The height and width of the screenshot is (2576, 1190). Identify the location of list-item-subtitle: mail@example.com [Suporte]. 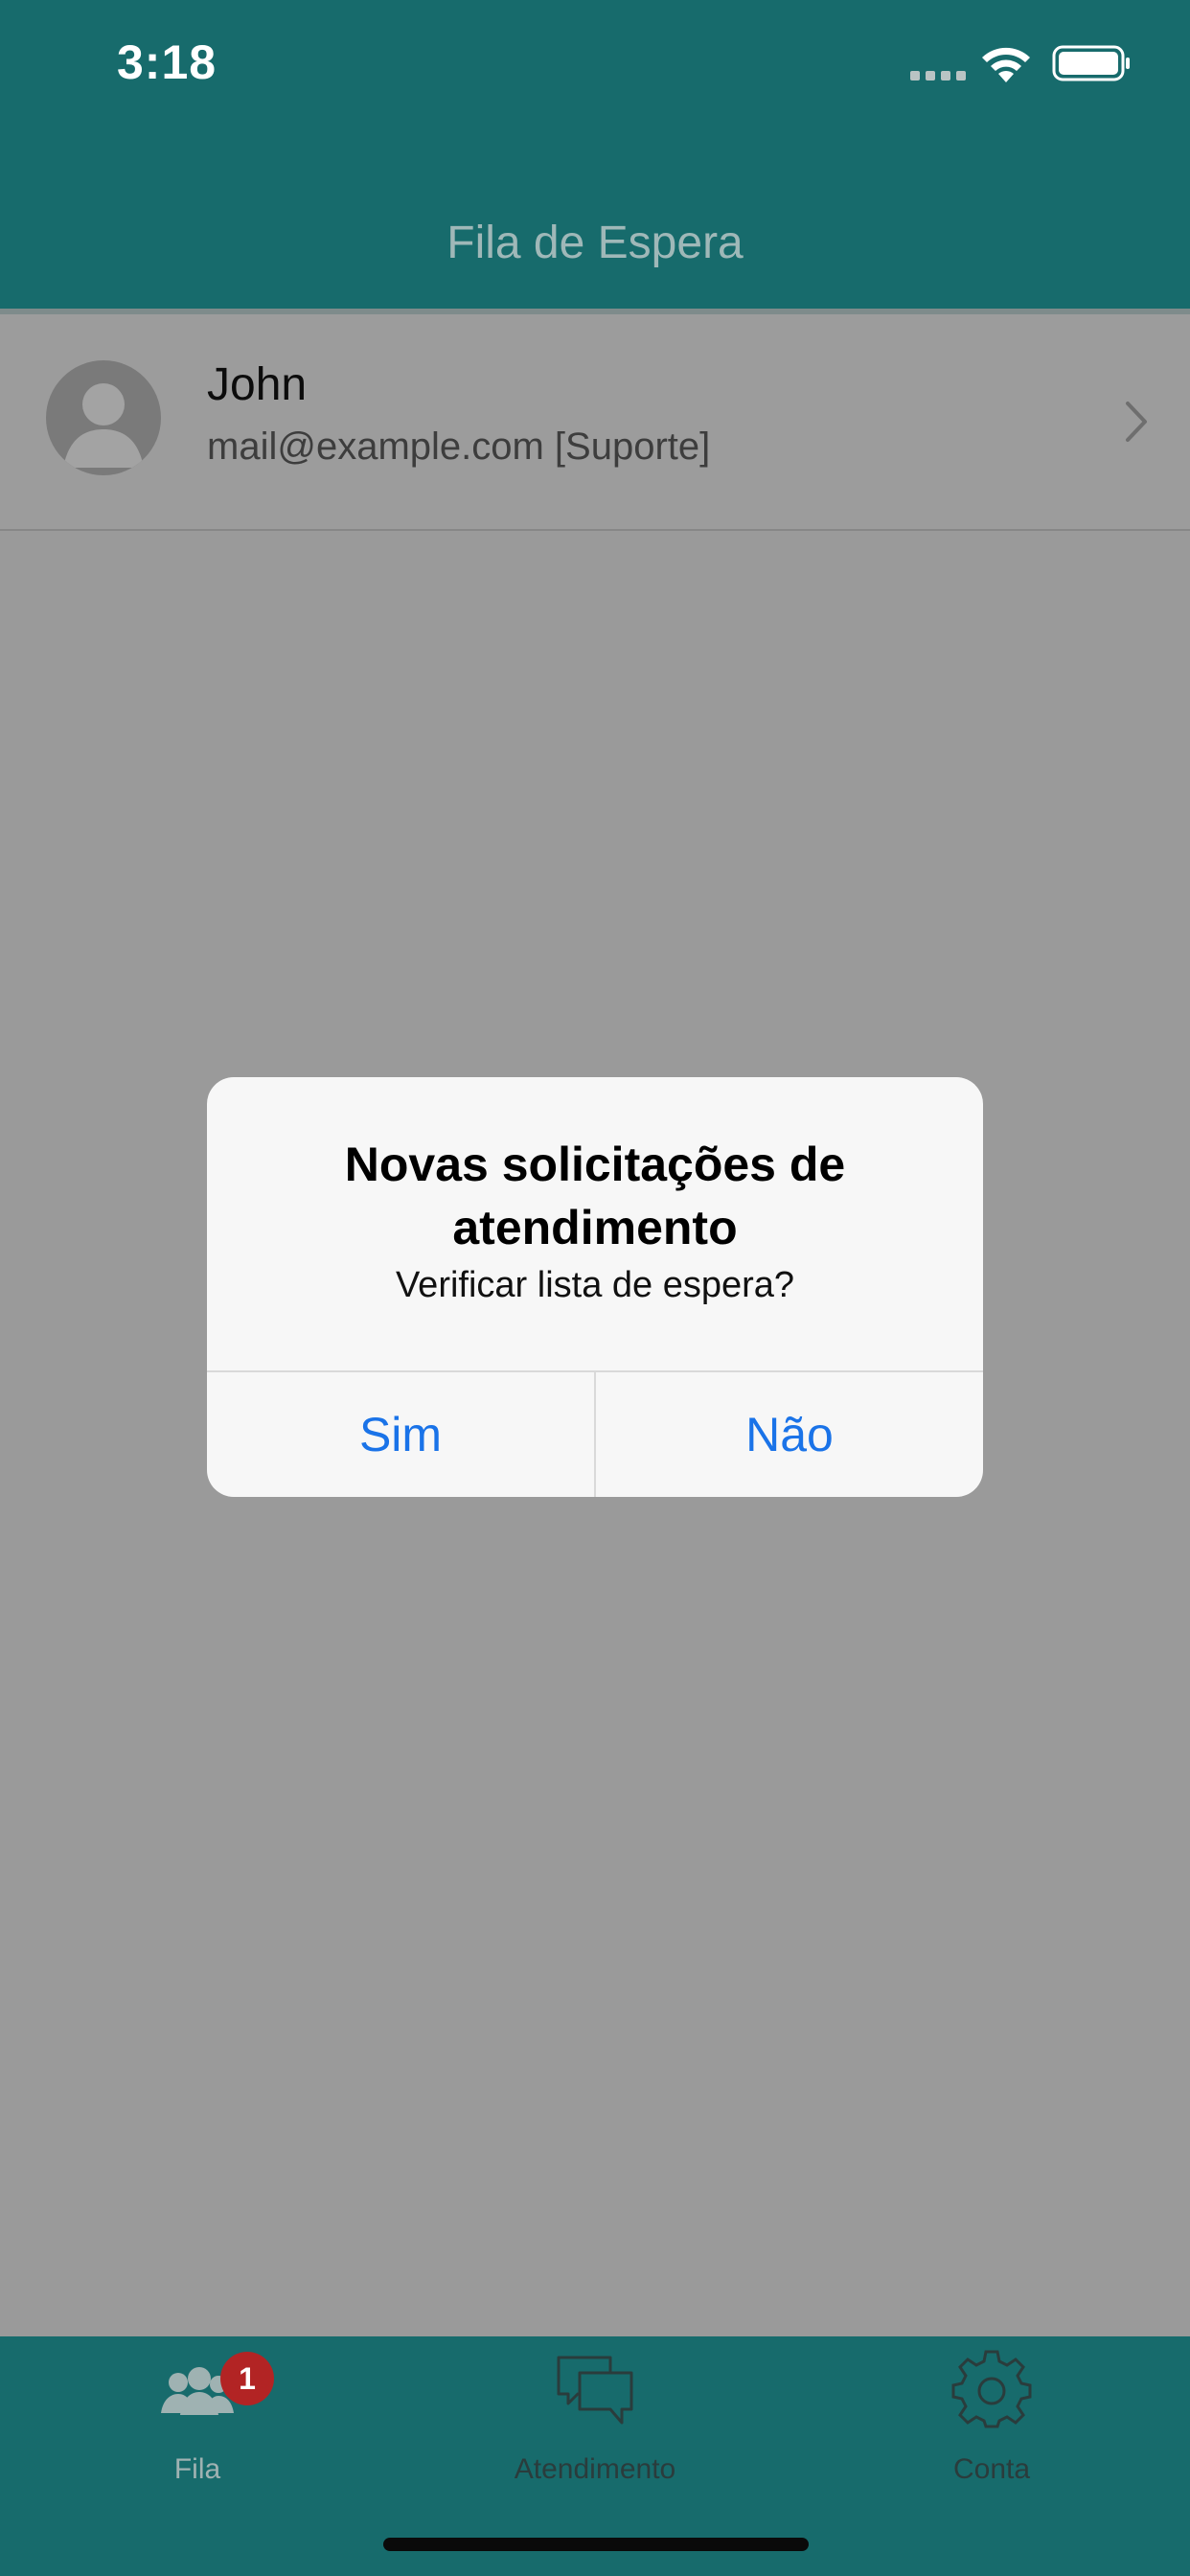
(459, 447).